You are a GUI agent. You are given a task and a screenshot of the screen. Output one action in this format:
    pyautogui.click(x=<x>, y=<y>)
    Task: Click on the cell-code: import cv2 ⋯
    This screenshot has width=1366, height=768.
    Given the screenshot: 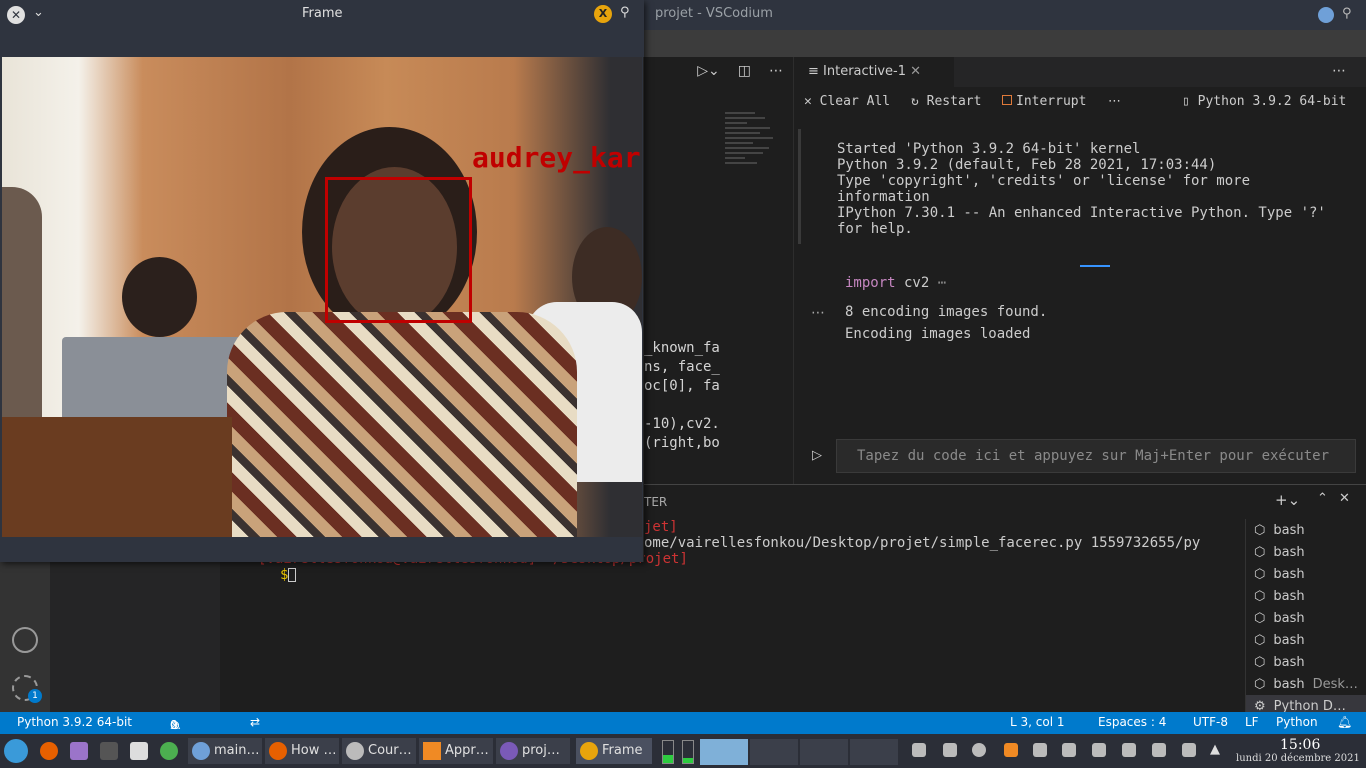 What is the action you would take?
    pyautogui.click(x=895, y=283)
    